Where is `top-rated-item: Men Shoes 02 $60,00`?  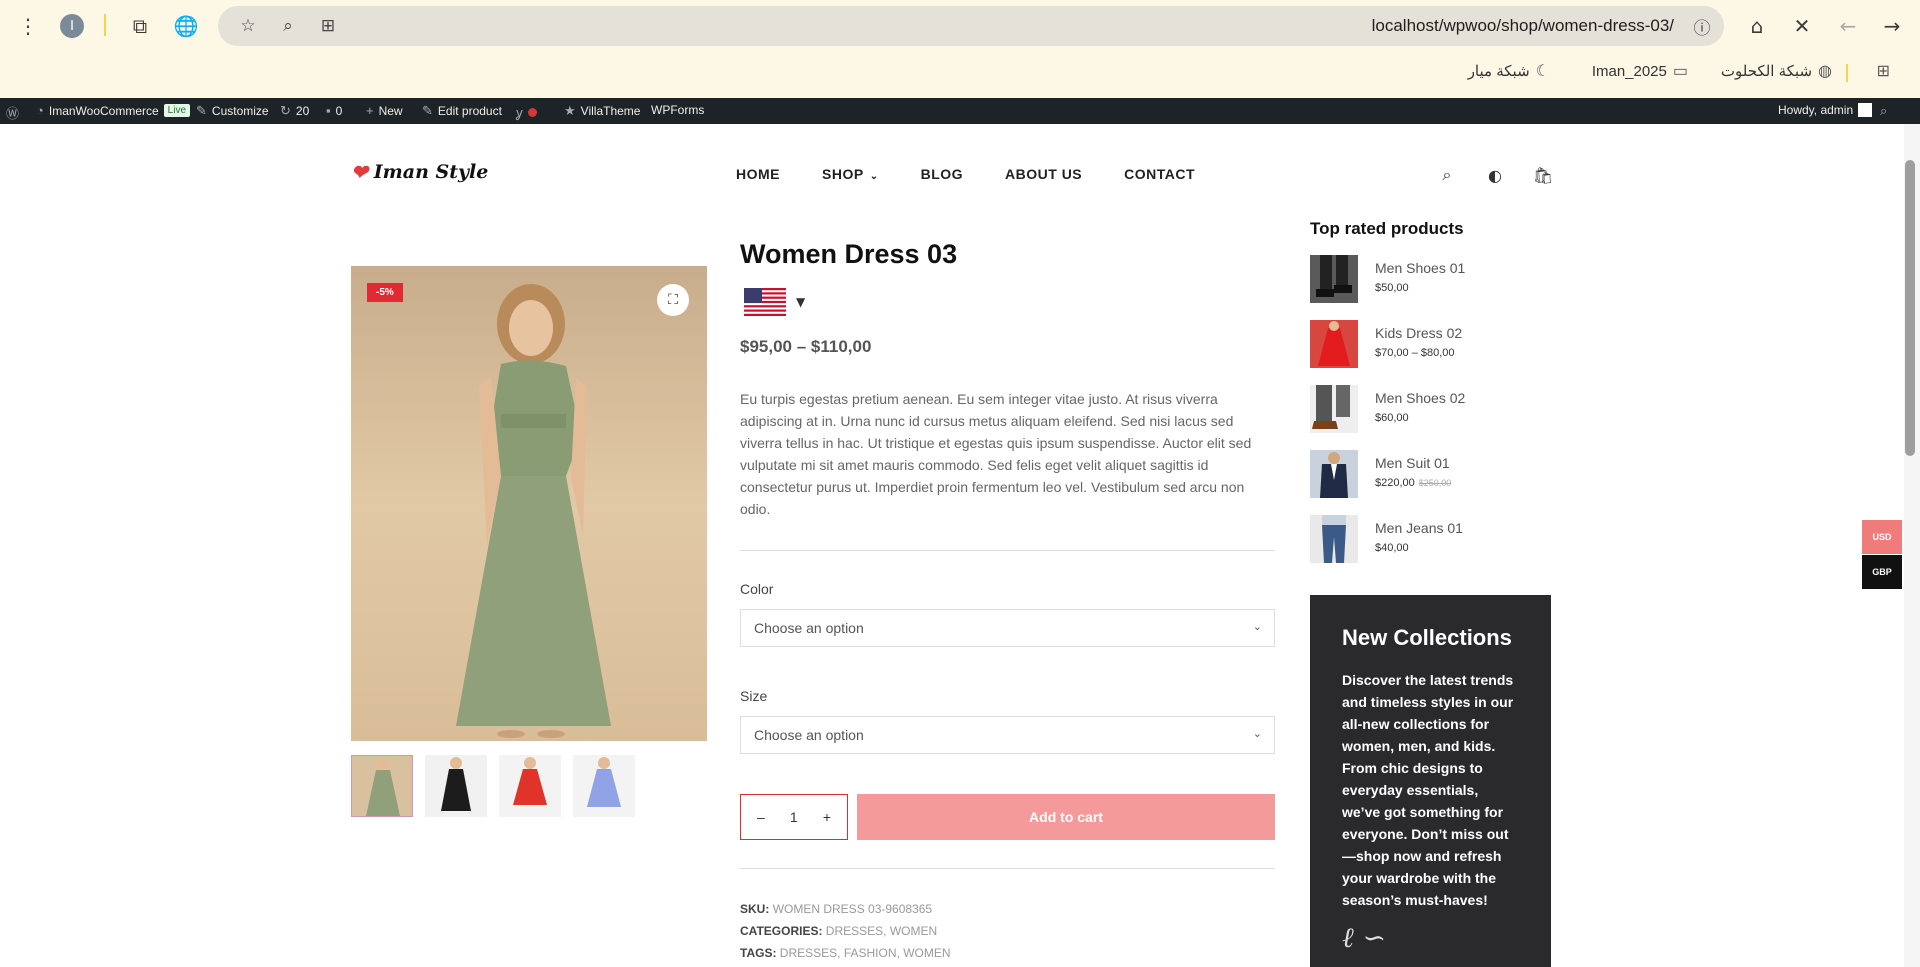
top-rated-item: Men Shoes 02 $60,00 is located at coordinates (1425, 410).